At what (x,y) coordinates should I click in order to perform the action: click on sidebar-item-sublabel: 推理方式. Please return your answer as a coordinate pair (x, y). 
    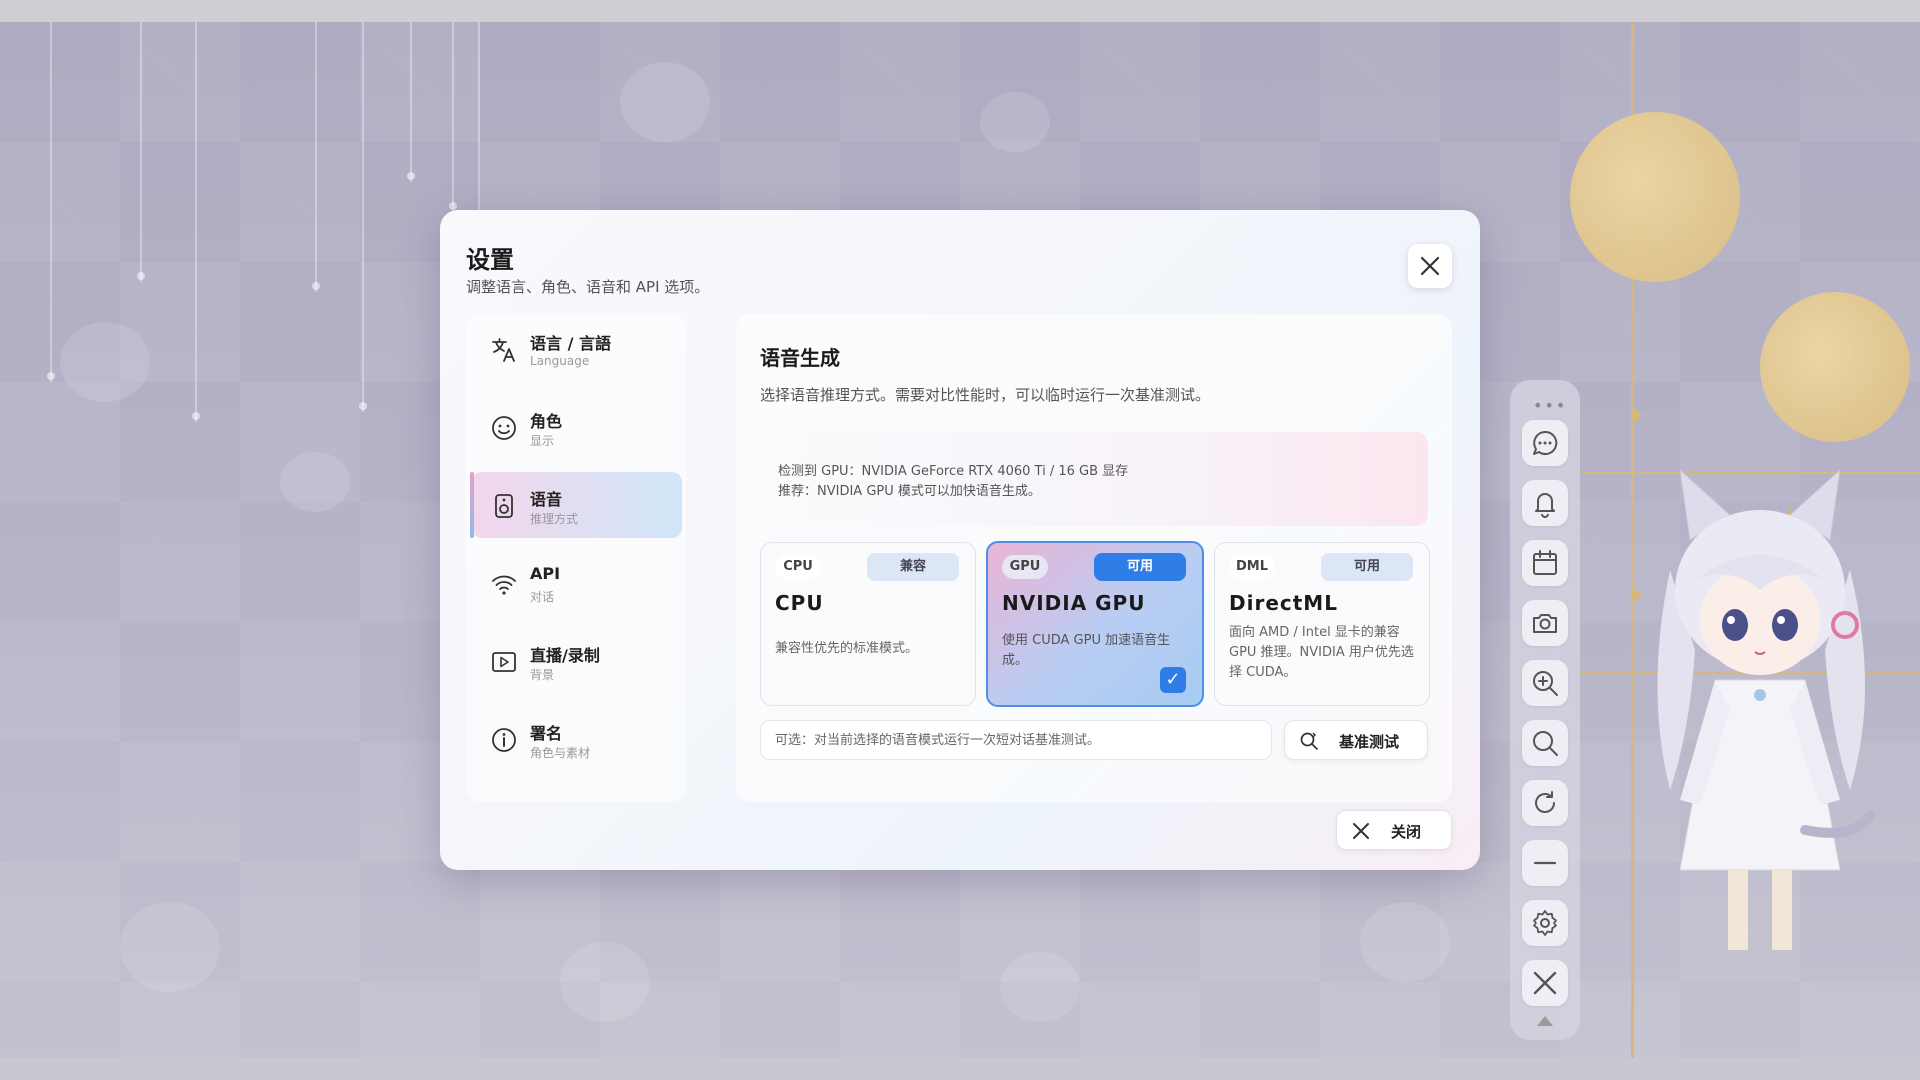
    Looking at the image, I should click on (554, 519).